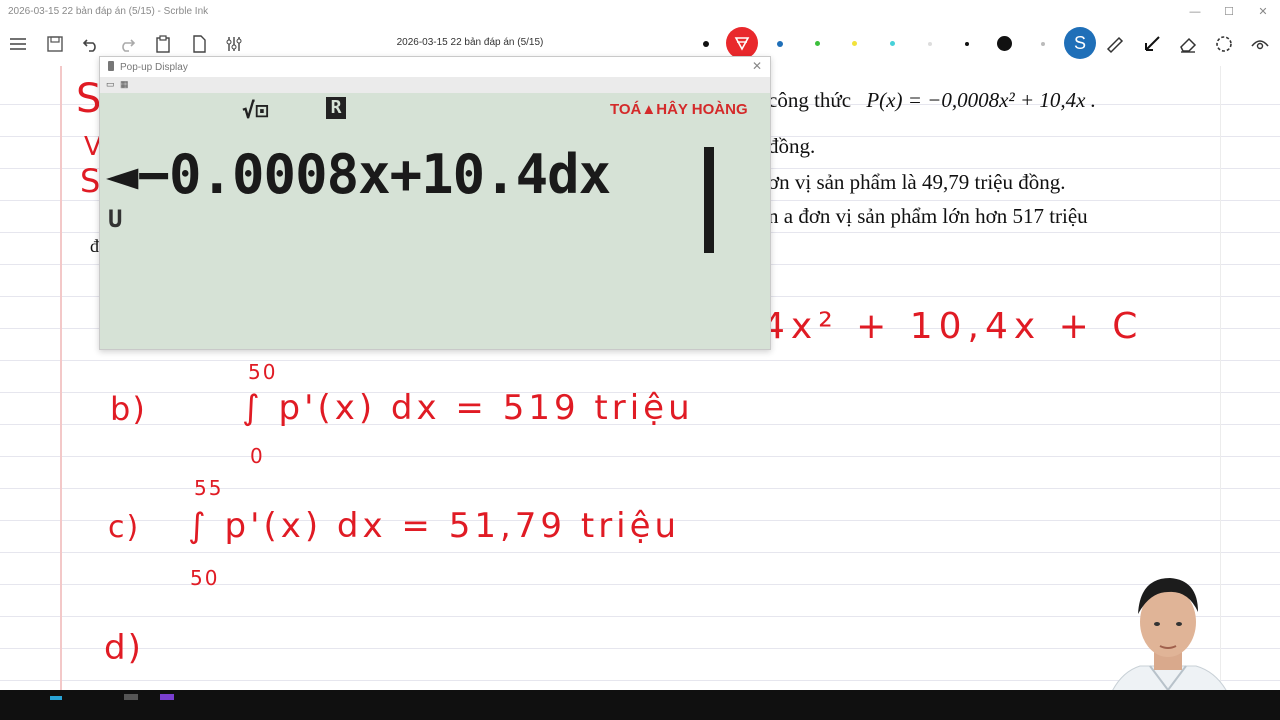 Image resolution: width=1280 pixels, height=720 pixels. Describe the element at coordinates (255, 111) in the screenshot. I see `math-mode-indicator: √⊡` at that location.